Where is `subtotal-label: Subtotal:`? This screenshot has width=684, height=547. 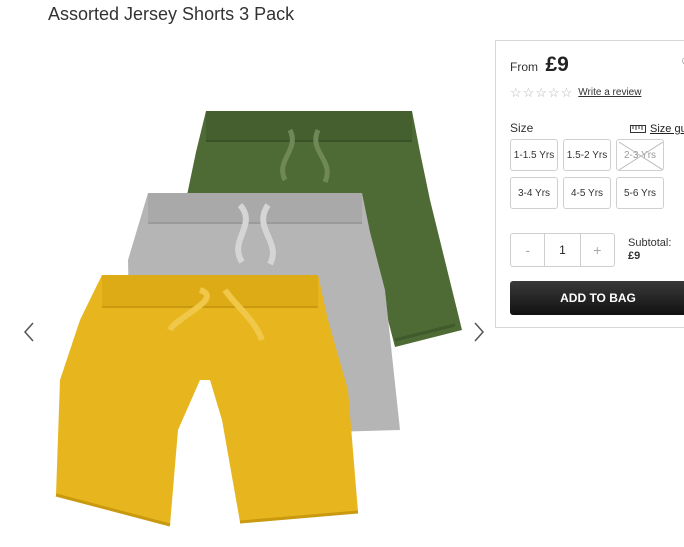 subtotal-label: Subtotal: is located at coordinates (650, 243).